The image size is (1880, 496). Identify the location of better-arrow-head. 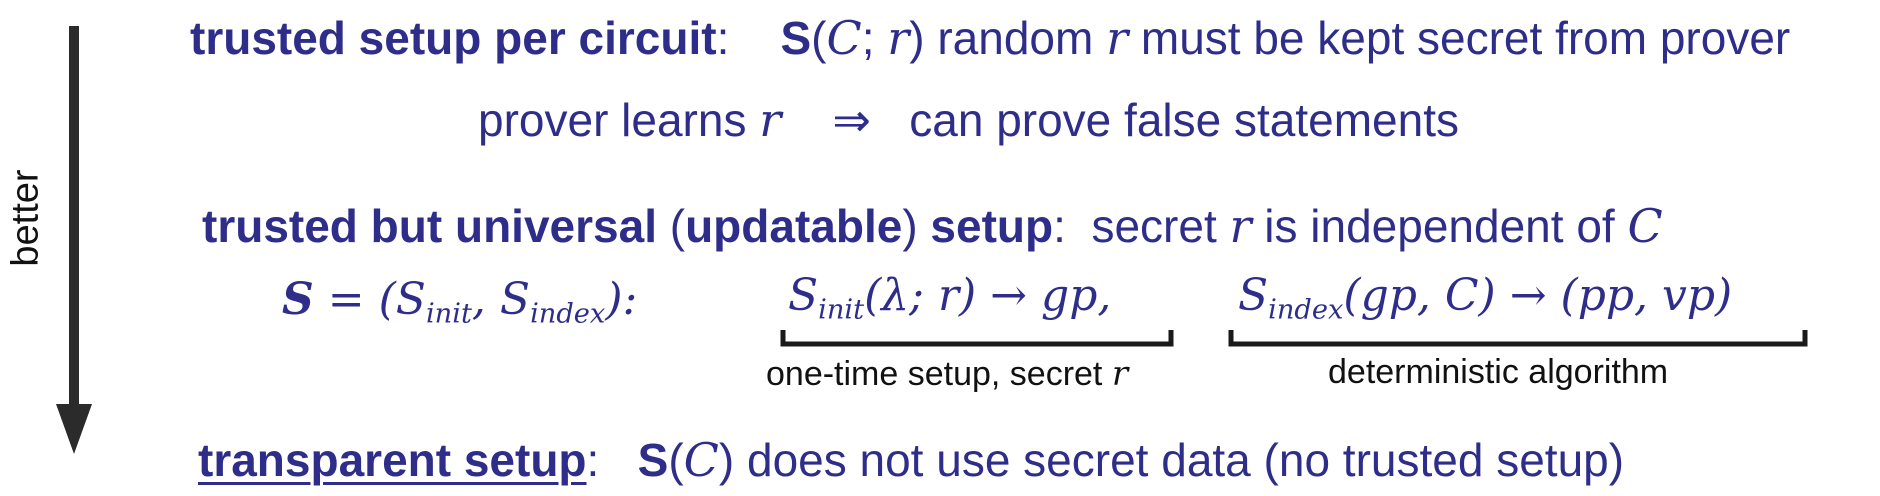
(74, 429).